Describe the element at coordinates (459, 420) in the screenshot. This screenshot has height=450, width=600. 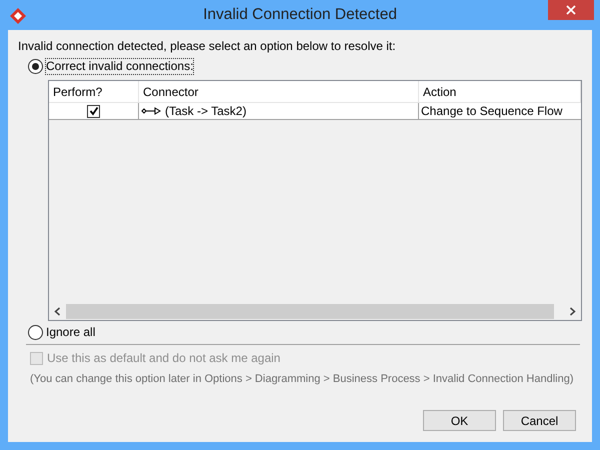
I see `dialog-button: OK` at that location.